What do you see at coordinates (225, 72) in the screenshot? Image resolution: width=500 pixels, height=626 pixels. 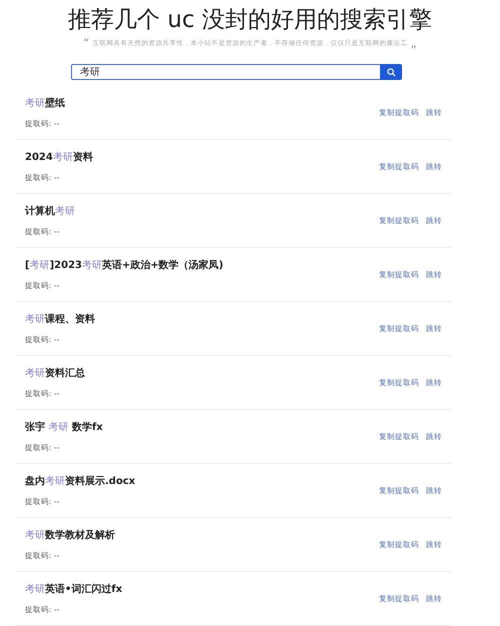 I see `search-field: 考研` at bounding box center [225, 72].